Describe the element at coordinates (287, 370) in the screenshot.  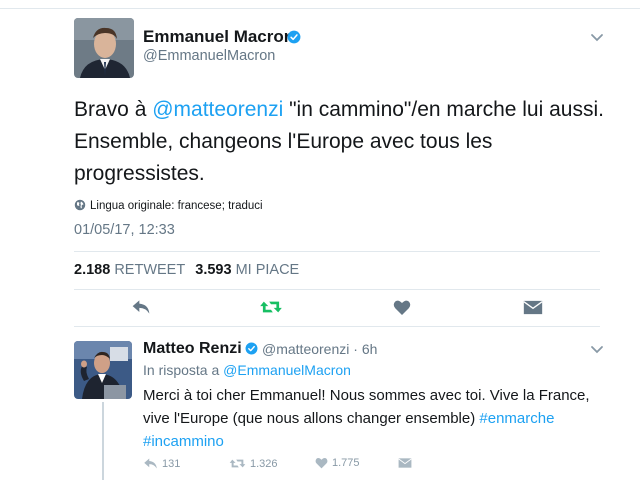
I see `in-reply-handle: @EmmanuelMacron` at that location.